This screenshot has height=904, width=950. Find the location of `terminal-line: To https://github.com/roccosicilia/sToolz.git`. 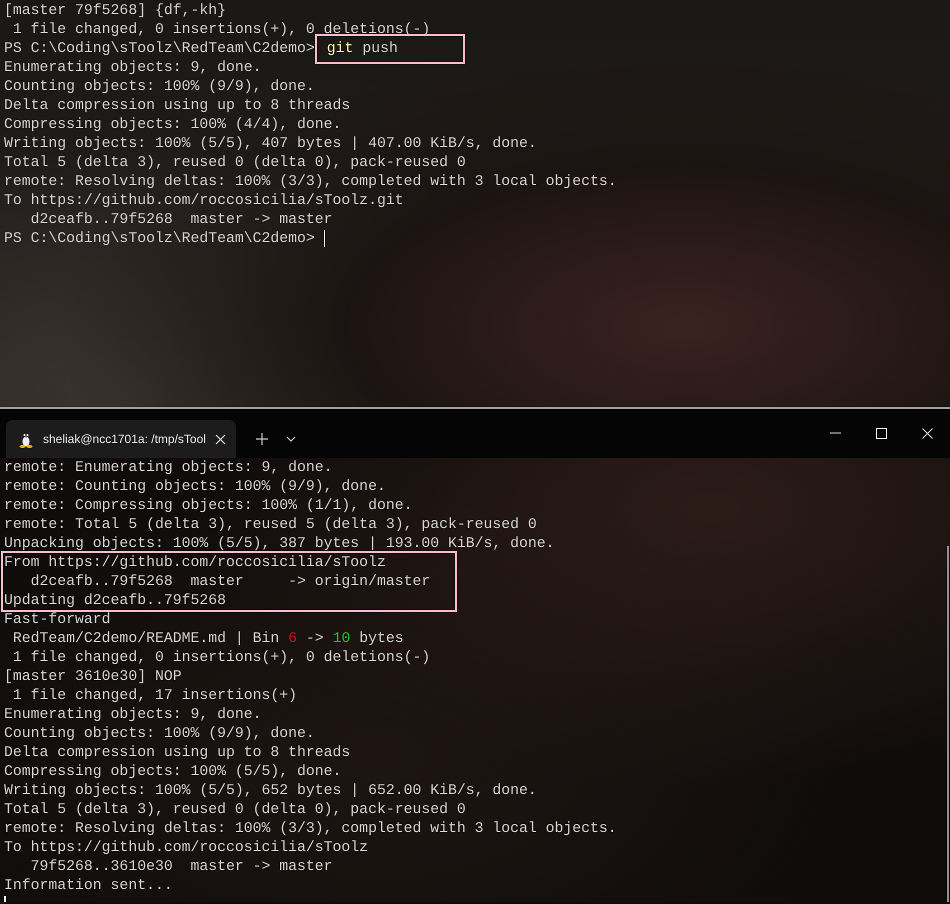

terminal-line: To https://github.com/roccosicilia/sToolz.git is located at coordinates (204, 200).